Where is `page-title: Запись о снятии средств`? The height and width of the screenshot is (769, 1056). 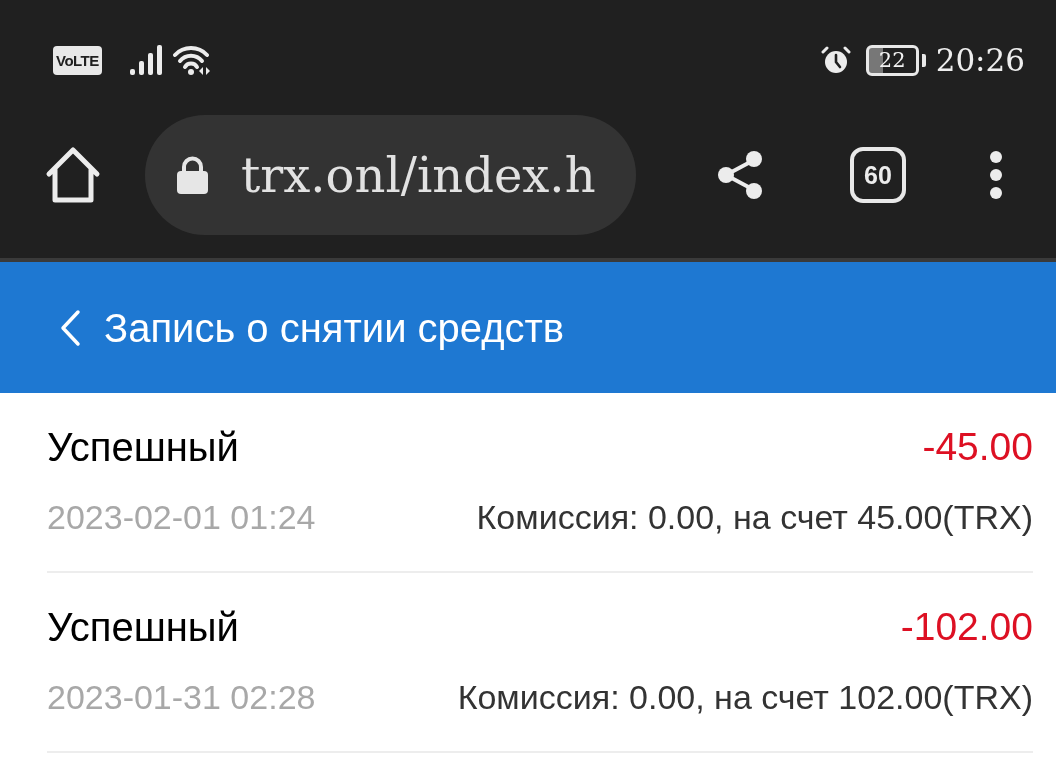
page-title: Запись о снятии средств is located at coordinates (334, 328).